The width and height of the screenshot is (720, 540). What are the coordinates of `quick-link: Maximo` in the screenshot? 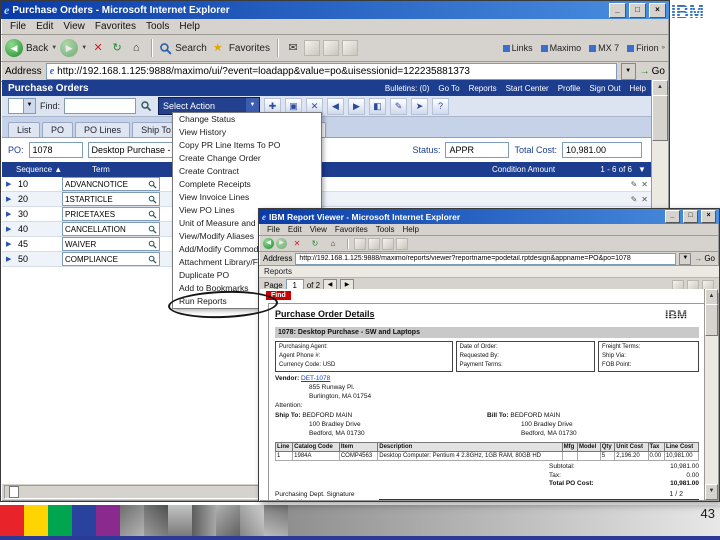 It's located at (560, 48).